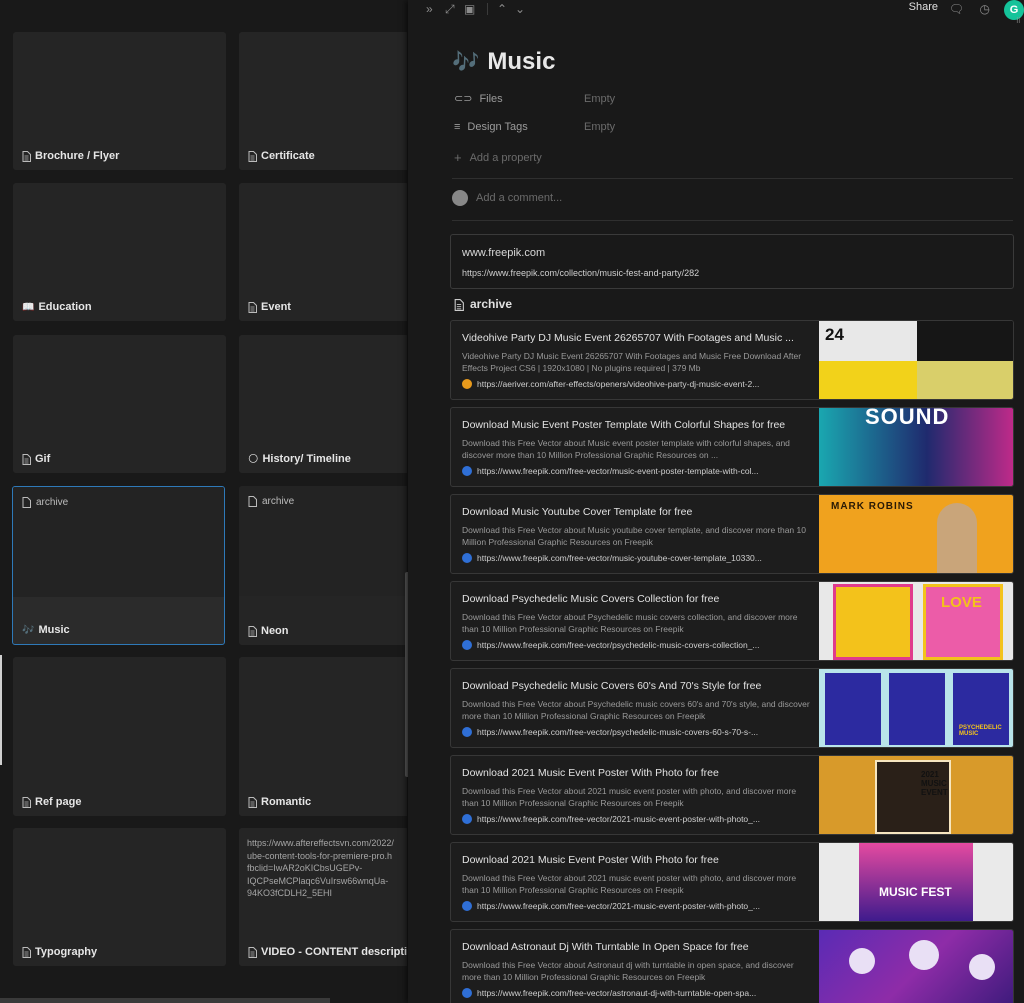  What do you see at coordinates (872, 506) in the screenshot?
I see `thumbnail-text: MARK ROBINS` at bounding box center [872, 506].